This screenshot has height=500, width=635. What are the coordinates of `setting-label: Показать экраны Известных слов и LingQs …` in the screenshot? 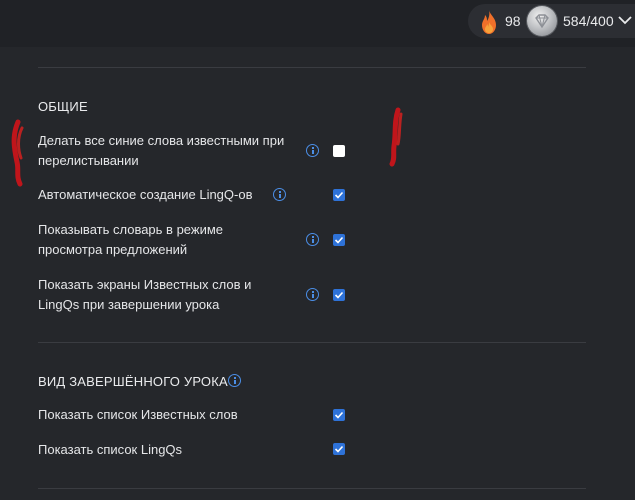 It's located at (145, 294).